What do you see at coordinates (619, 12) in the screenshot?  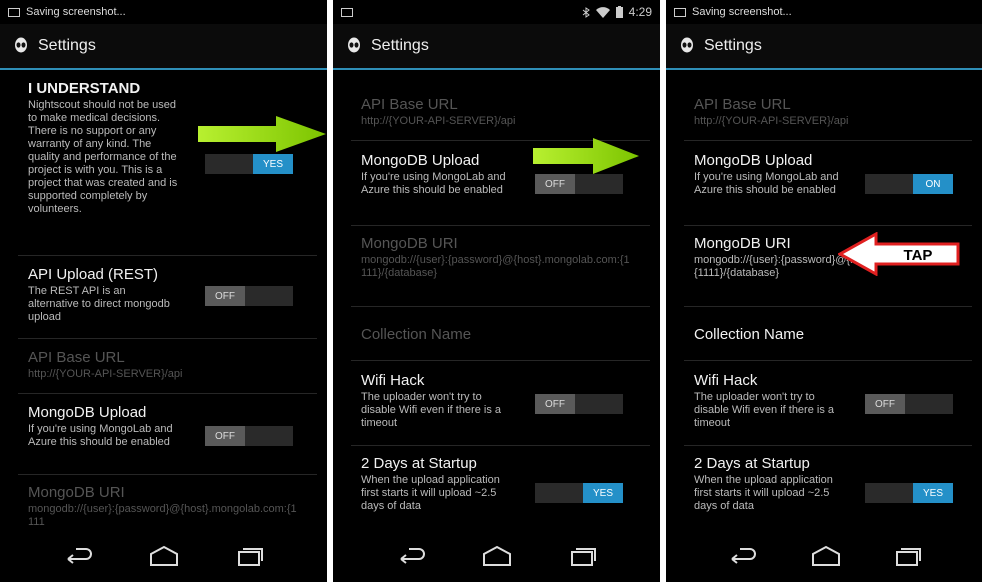 I see `battery-icon` at bounding box center [619, 12].